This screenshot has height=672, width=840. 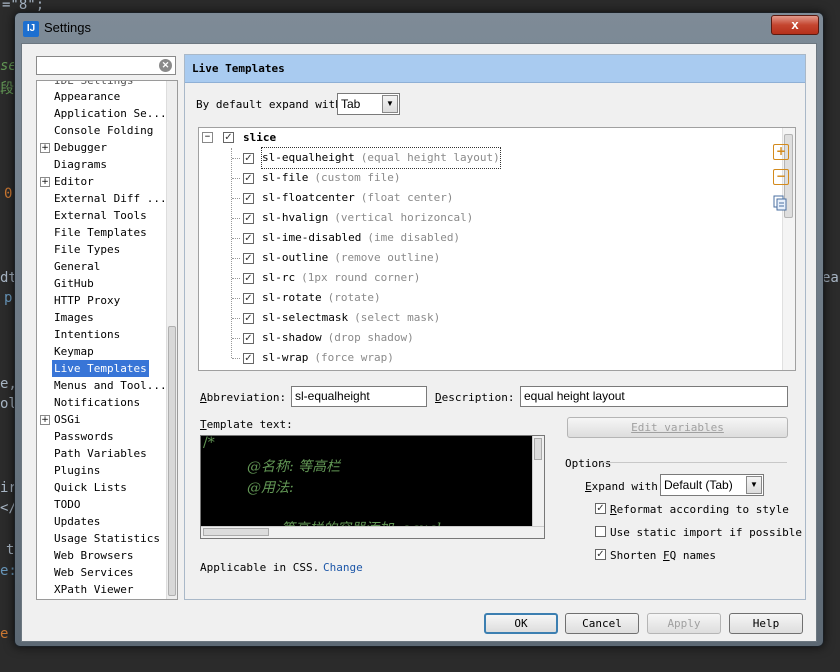 I want to click on sidebar-item: Notifications, so click(x=97, y=402).